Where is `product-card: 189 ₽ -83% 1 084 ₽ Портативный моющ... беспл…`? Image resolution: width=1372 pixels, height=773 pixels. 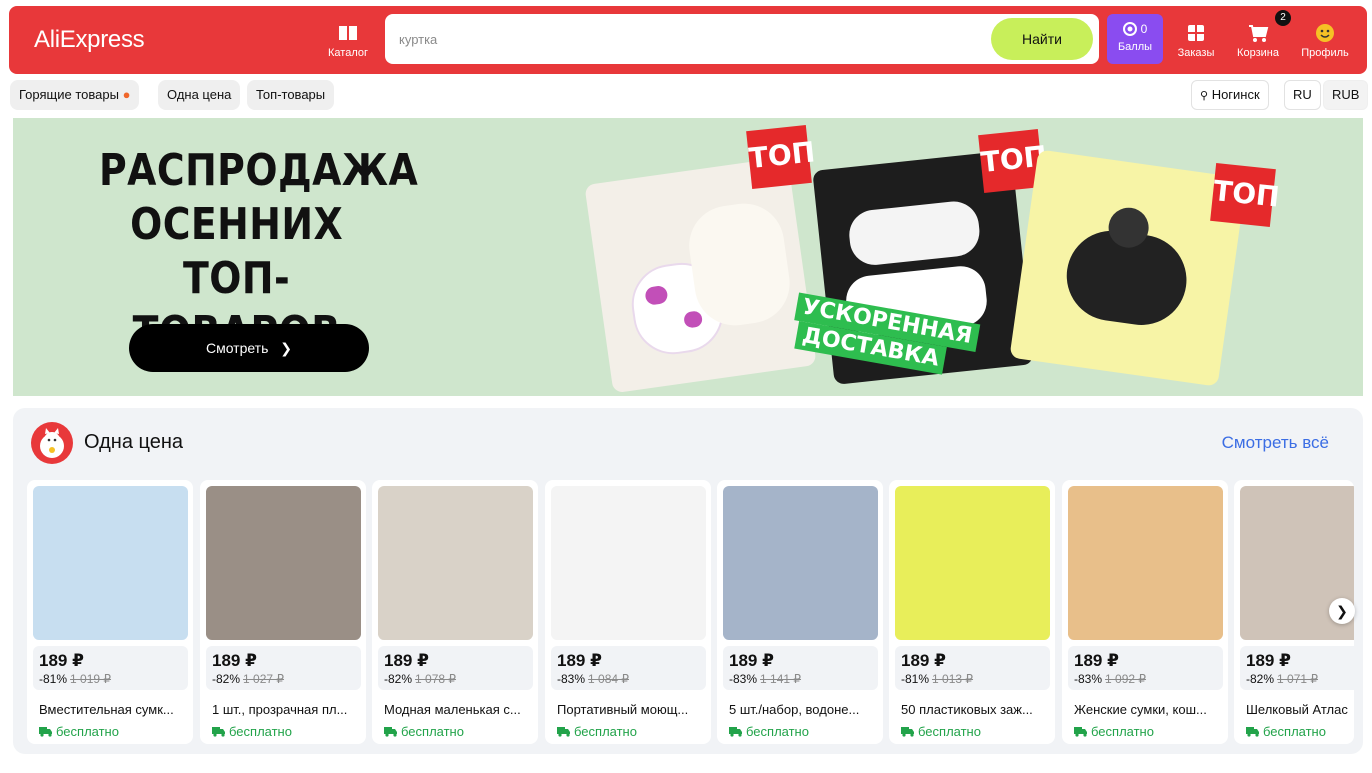
product-card: 189 ₽ -83% 1 084 ₽ Портативный моющ... беспл… is located at coordinates (628, 612).